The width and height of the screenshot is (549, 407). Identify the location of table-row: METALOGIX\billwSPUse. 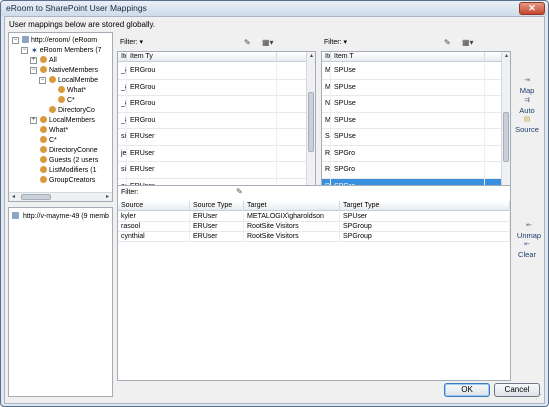
(412, 71).